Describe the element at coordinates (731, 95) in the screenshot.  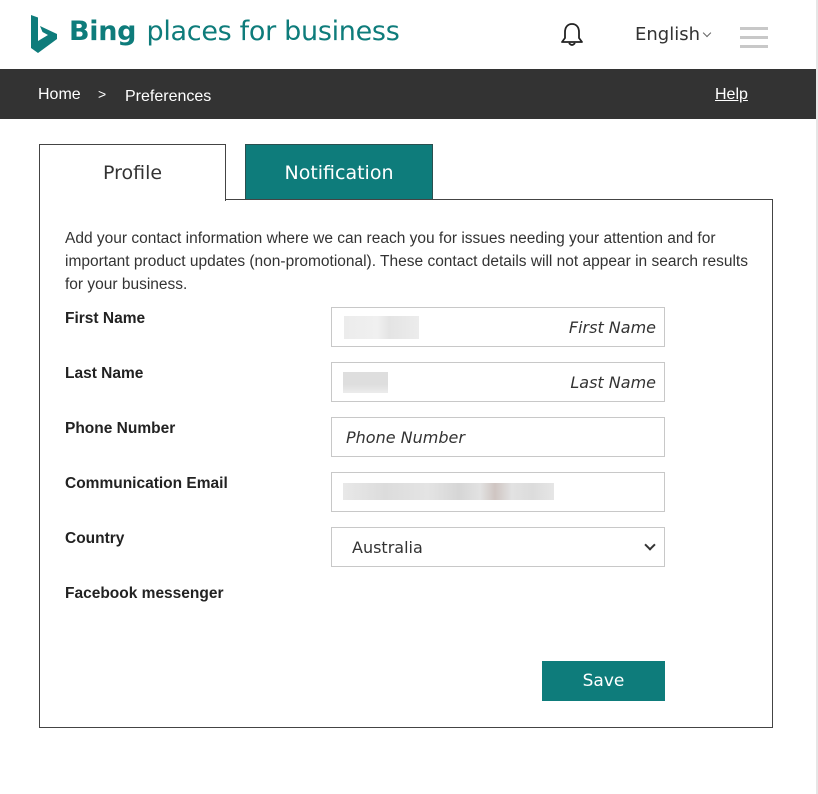
I see `help-link: Help` at that location.